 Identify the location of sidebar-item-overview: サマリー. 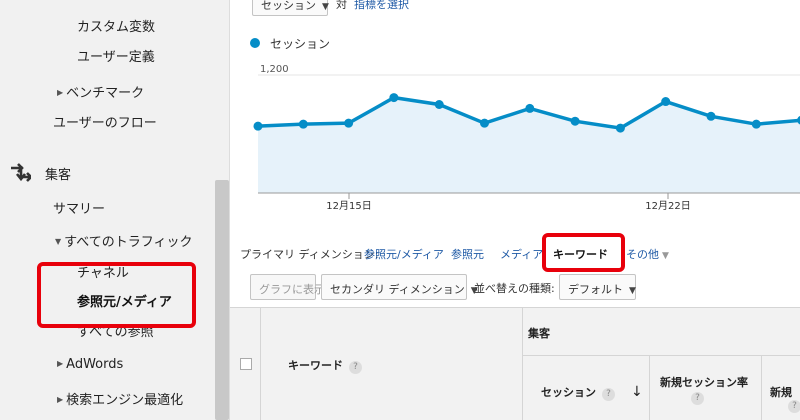
(79, 207).